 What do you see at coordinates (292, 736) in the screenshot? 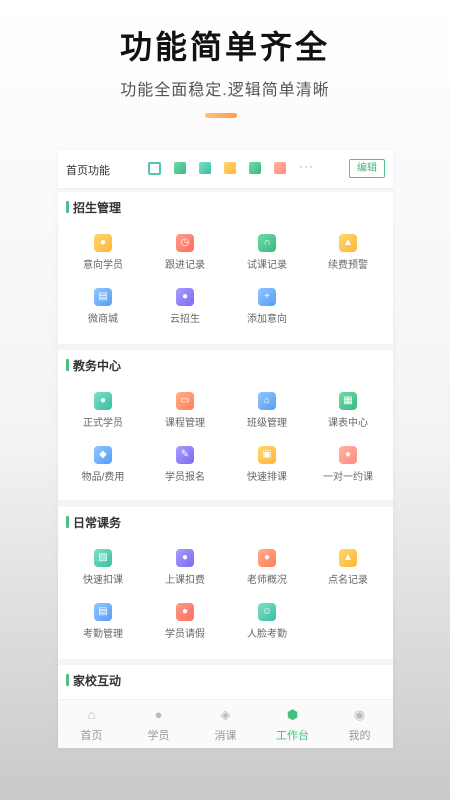
I see `tab-label: 工作台` at bounding box center [292, 736].